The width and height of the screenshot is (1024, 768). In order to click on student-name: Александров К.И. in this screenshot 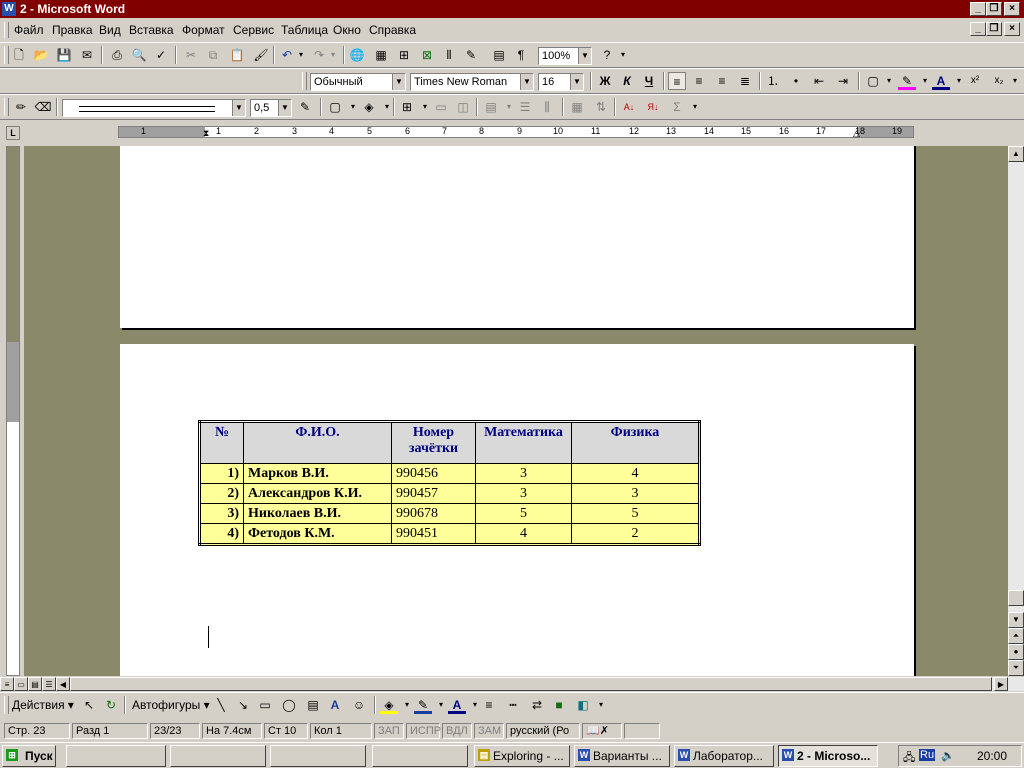, I will do `click(317, 493)`.